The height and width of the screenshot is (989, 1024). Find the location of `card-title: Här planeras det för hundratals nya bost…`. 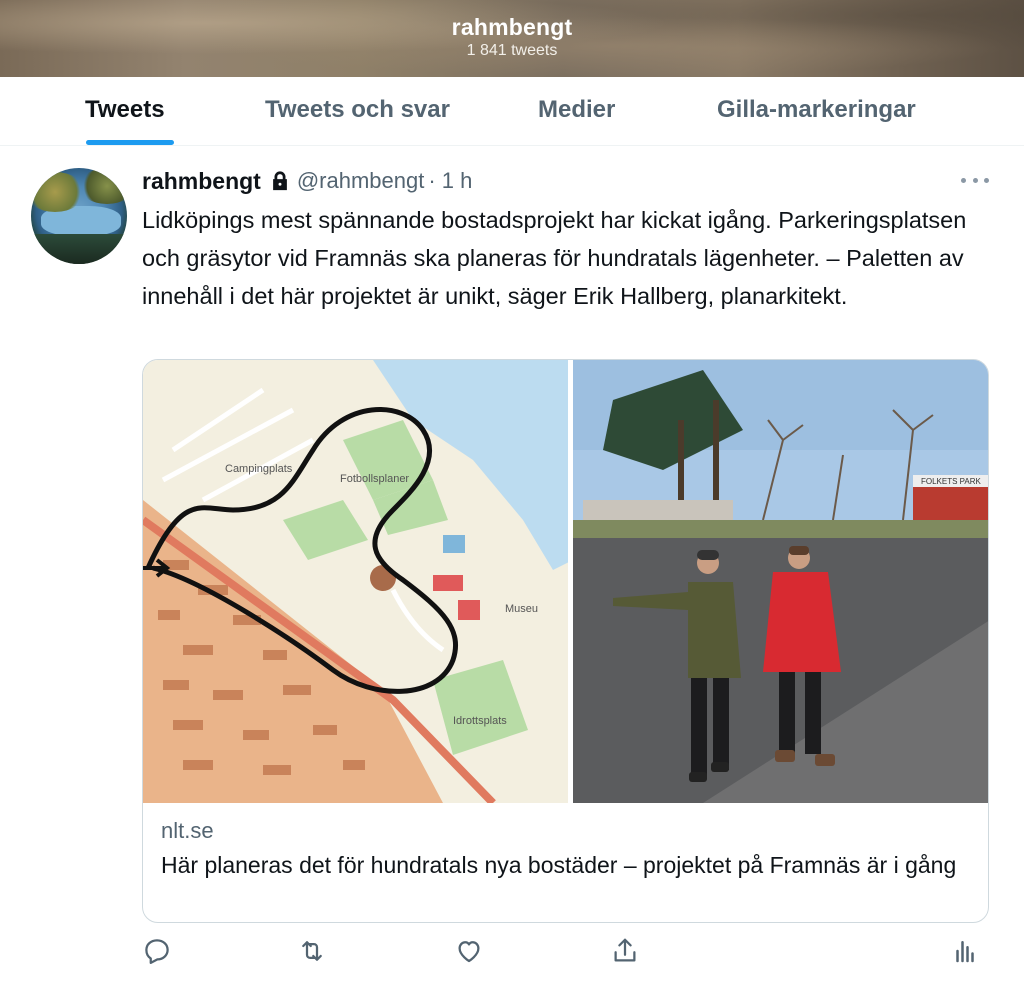

card-title: Här planeras det för hundratals nya bost… is located at coordinates (568, 865).